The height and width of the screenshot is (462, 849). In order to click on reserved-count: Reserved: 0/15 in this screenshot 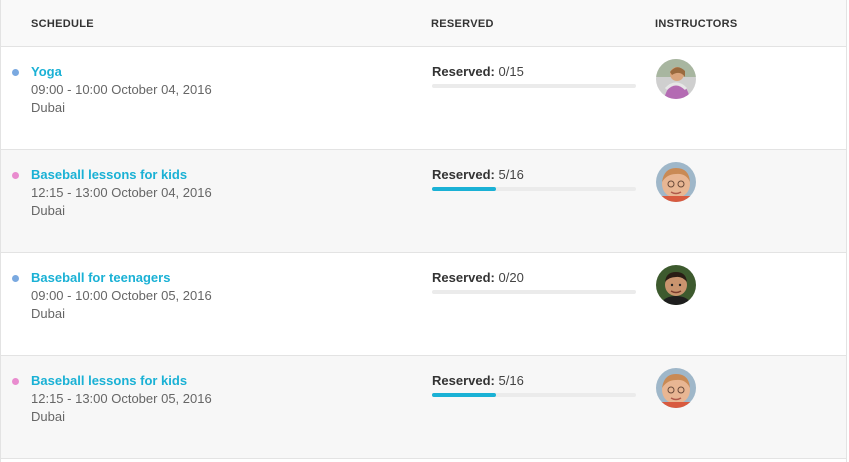, I will do `click(478, 71)`.